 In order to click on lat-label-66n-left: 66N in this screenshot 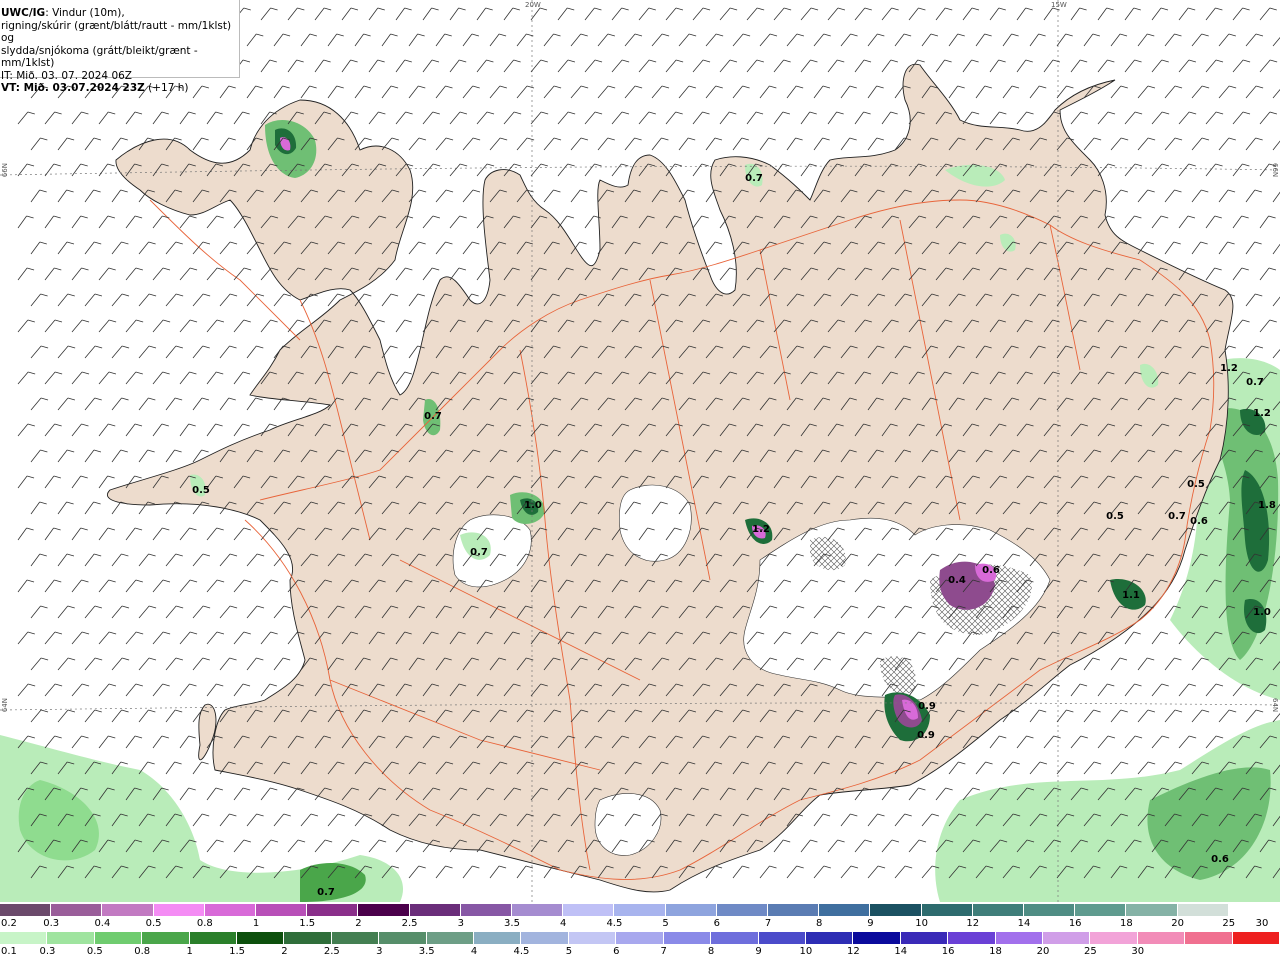, I will do `click(5, 170)`.